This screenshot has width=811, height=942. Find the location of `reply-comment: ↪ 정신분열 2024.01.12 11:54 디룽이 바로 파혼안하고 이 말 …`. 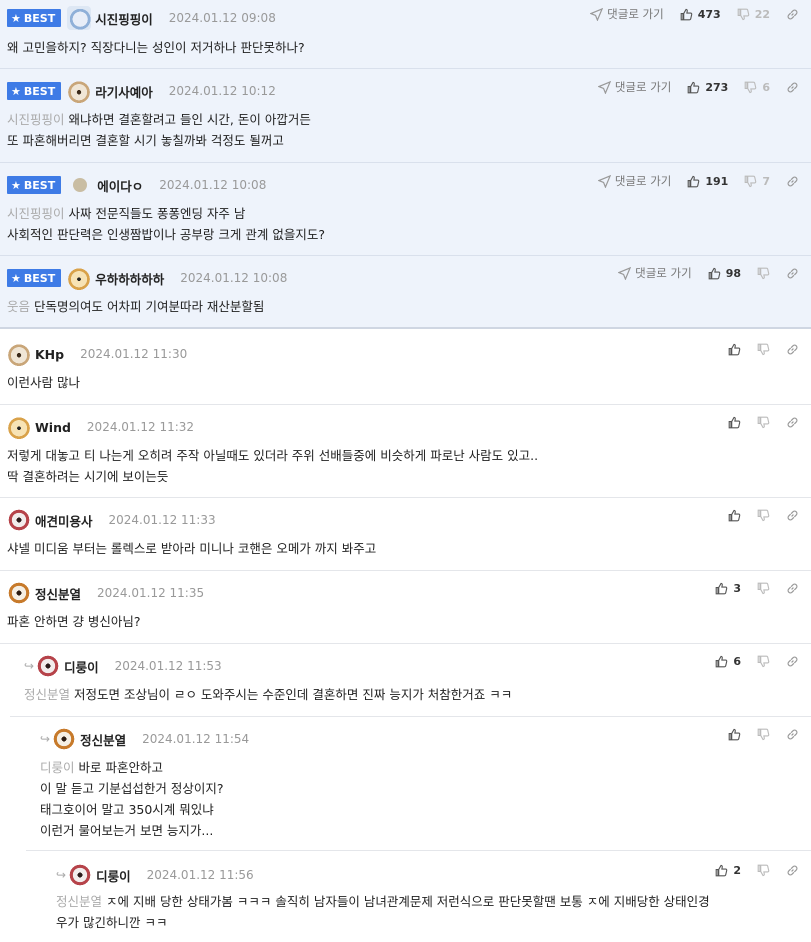

reply-comment: ↪ 정신분열 2024.01.12 11:54 디룽이 바로 파혼안하고 이 말 … is located at coordinates (418, 784).